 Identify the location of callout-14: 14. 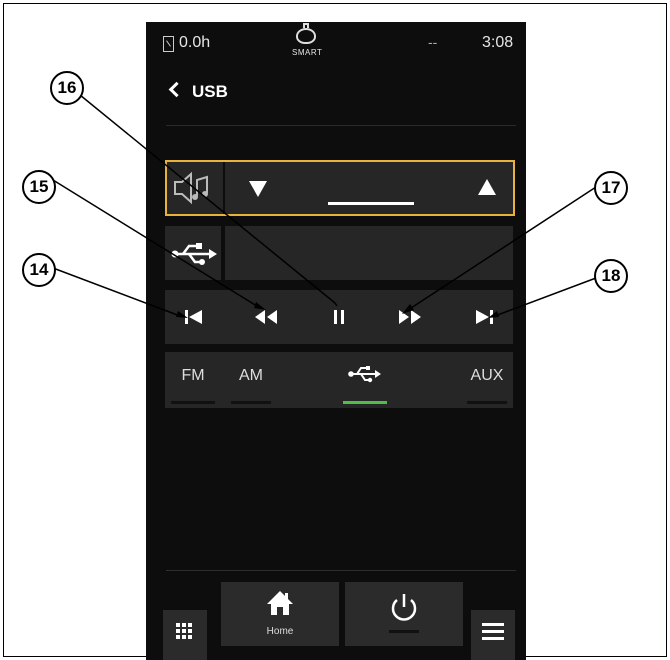
(39, 270).